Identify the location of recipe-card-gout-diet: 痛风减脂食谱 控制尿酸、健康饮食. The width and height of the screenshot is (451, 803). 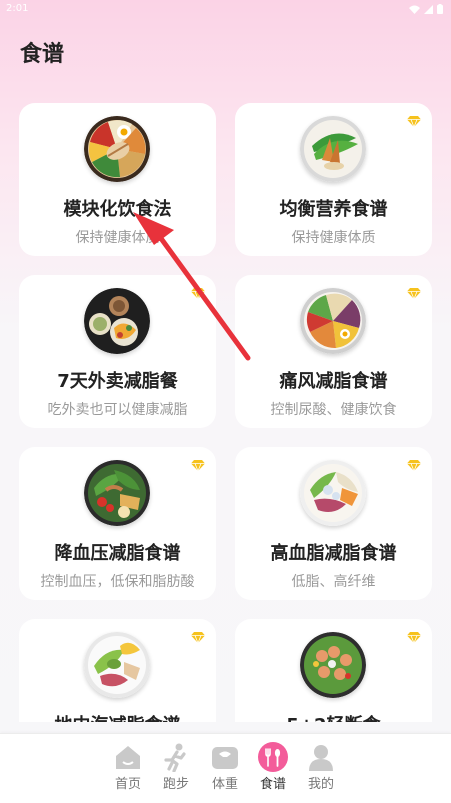
(333, 351).